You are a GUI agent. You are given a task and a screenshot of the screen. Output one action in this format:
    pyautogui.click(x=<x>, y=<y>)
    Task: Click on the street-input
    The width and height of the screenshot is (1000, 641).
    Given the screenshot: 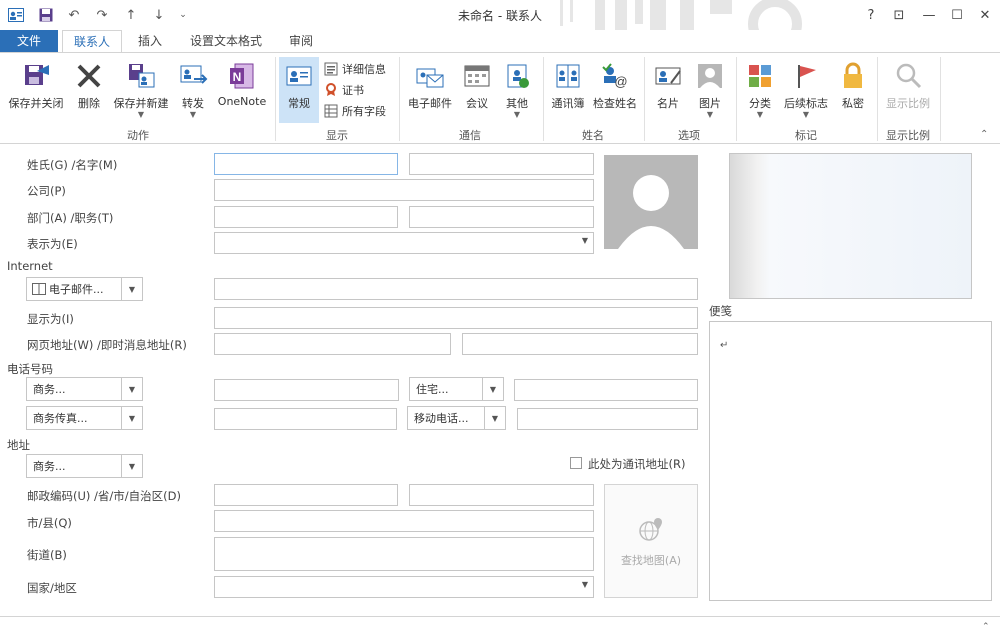 What is the action you would take?
    pyautogui.click(x=404, y=554)
    